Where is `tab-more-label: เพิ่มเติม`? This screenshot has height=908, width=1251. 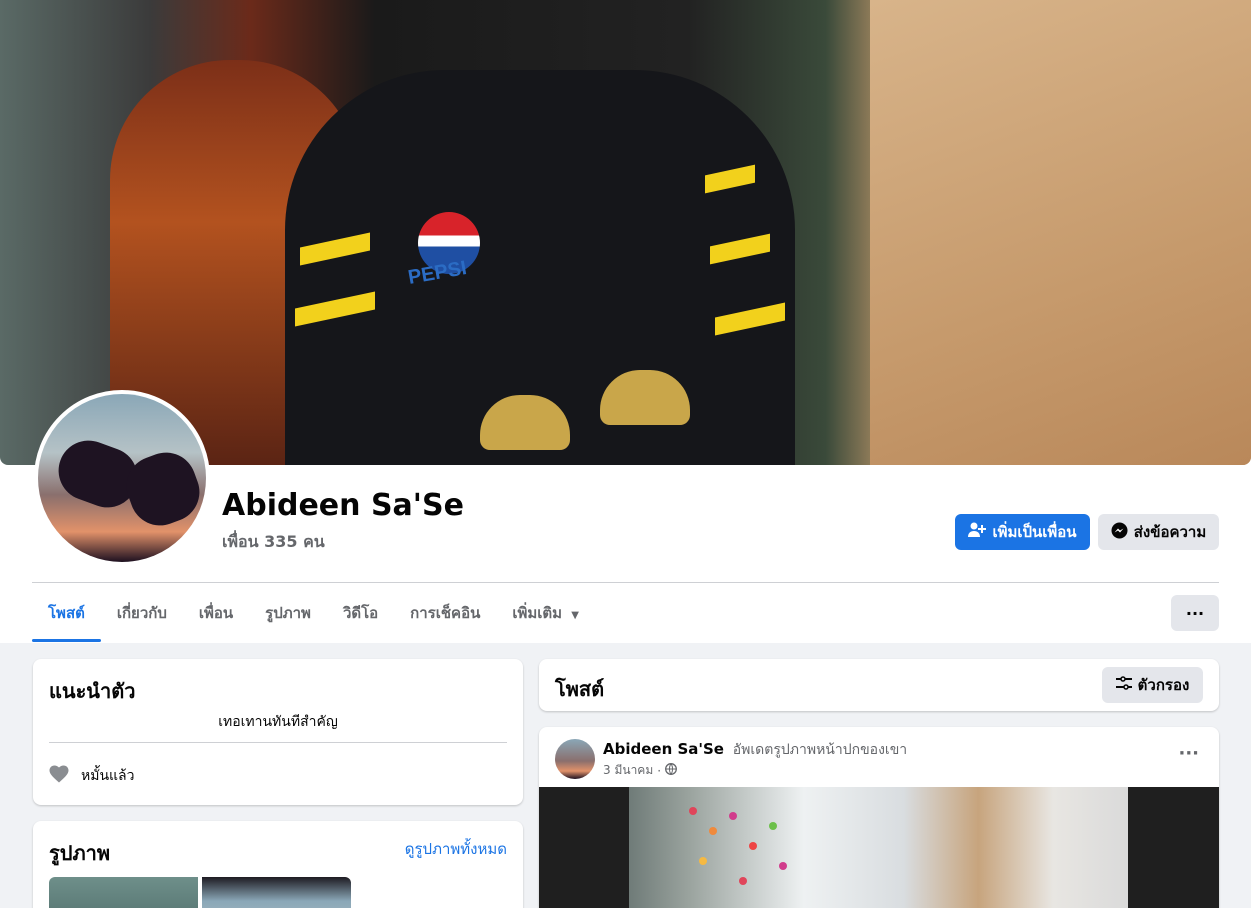 tab-more-label: เพิ่มเติม is located at coordinates (537, 613).